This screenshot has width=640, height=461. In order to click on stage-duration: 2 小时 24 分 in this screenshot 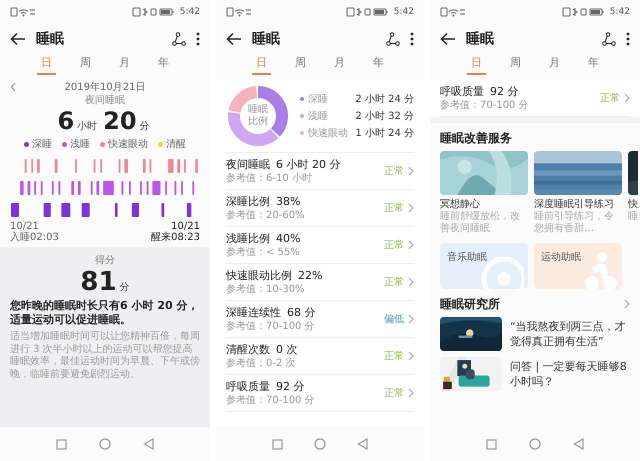, I will do `click(384, 99)`.